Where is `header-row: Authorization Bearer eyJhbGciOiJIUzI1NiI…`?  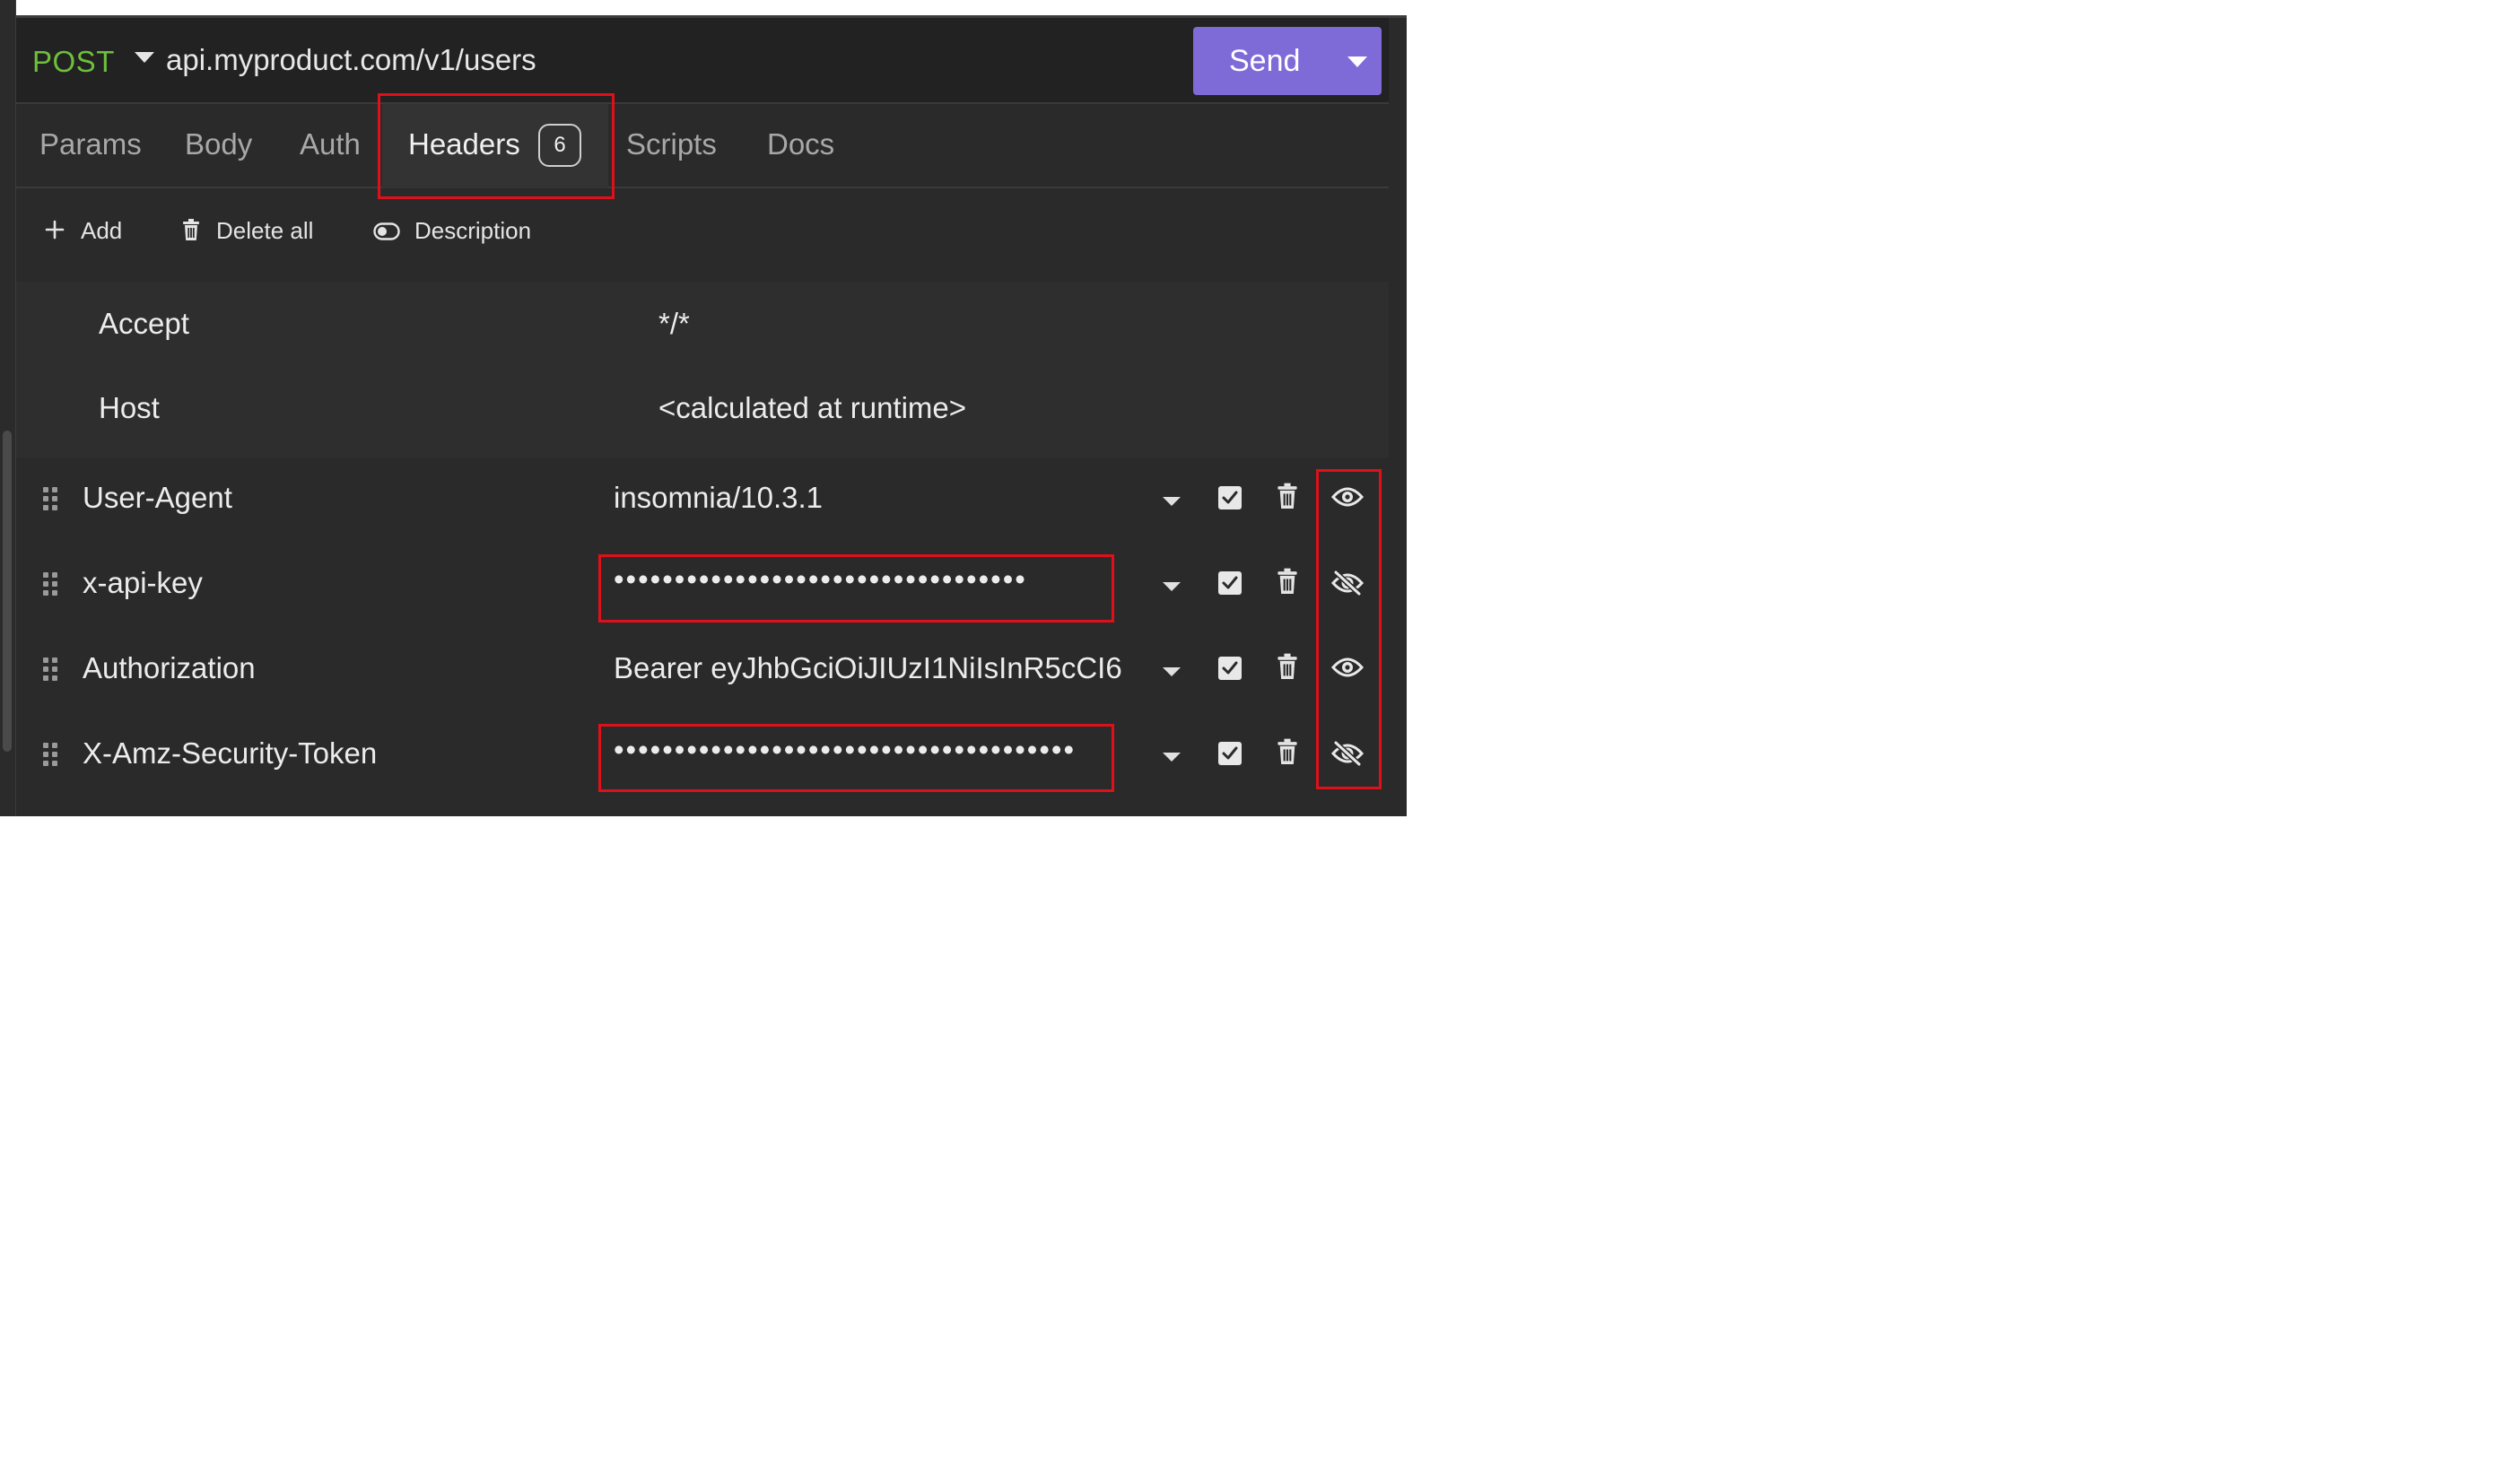
header-row: Authorization Bearer eyJhbGciOiJIUzI1NiI… is located at coordinates (702, 670).